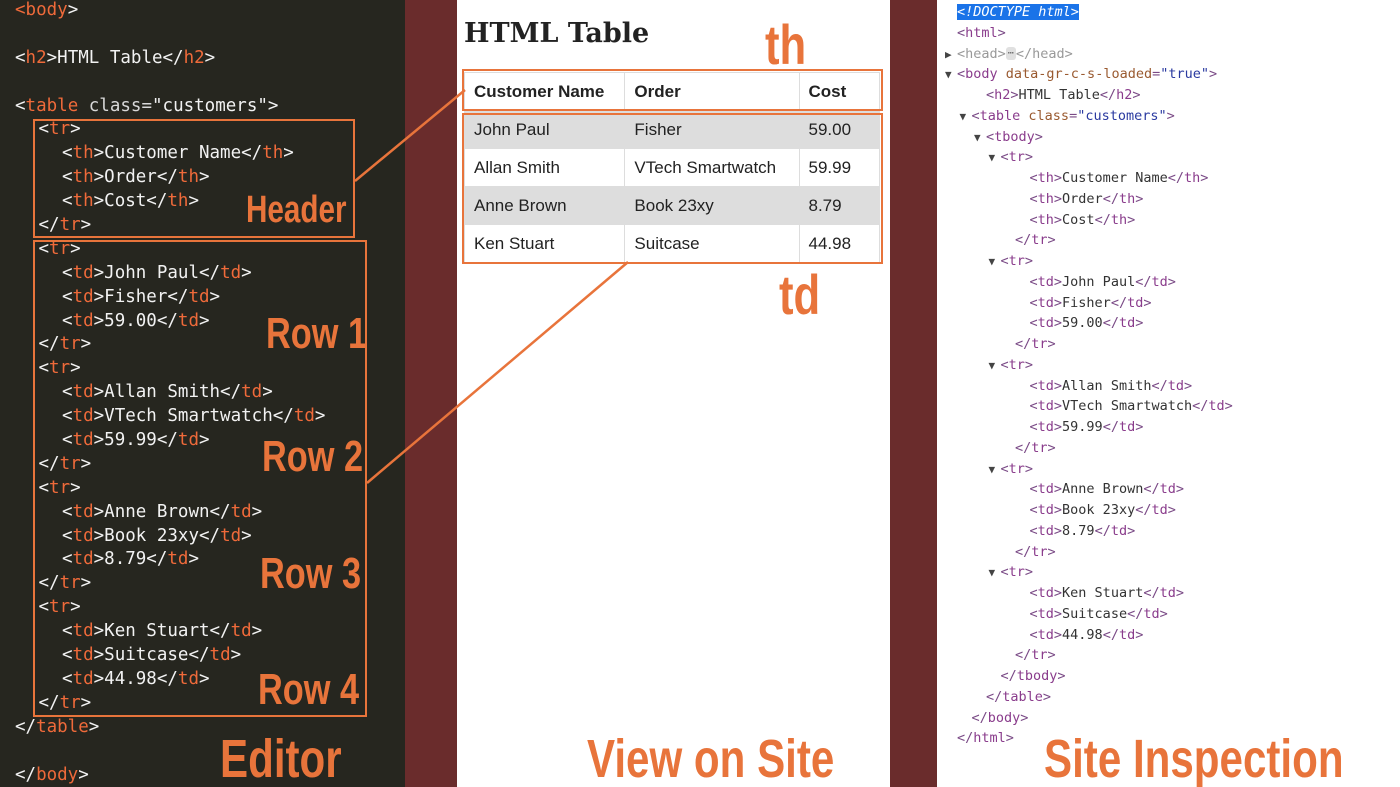 This screenshot has height=787, width=1400. Describe the element at coordinates (1082, 323) in the screenshot. I see `dom-token: 59.00` at that location.